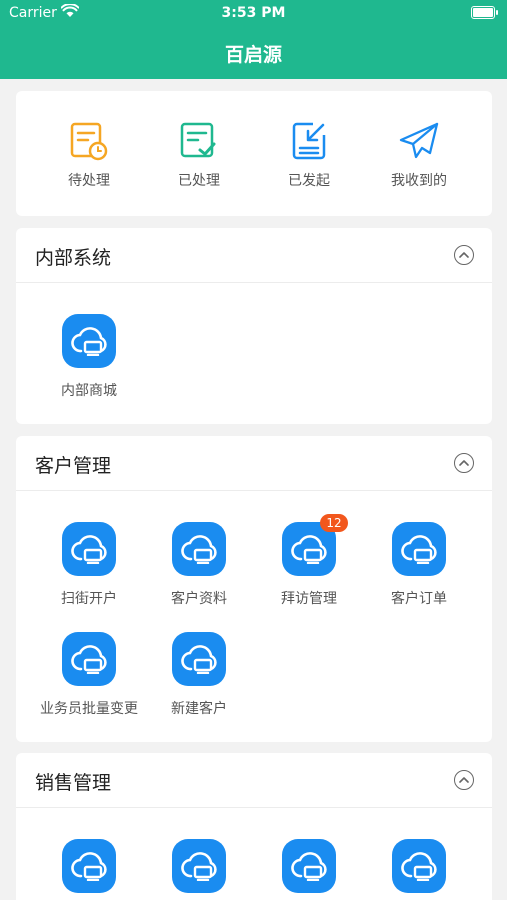  I want to click on app-label: 客户订单, so click(419, 599).